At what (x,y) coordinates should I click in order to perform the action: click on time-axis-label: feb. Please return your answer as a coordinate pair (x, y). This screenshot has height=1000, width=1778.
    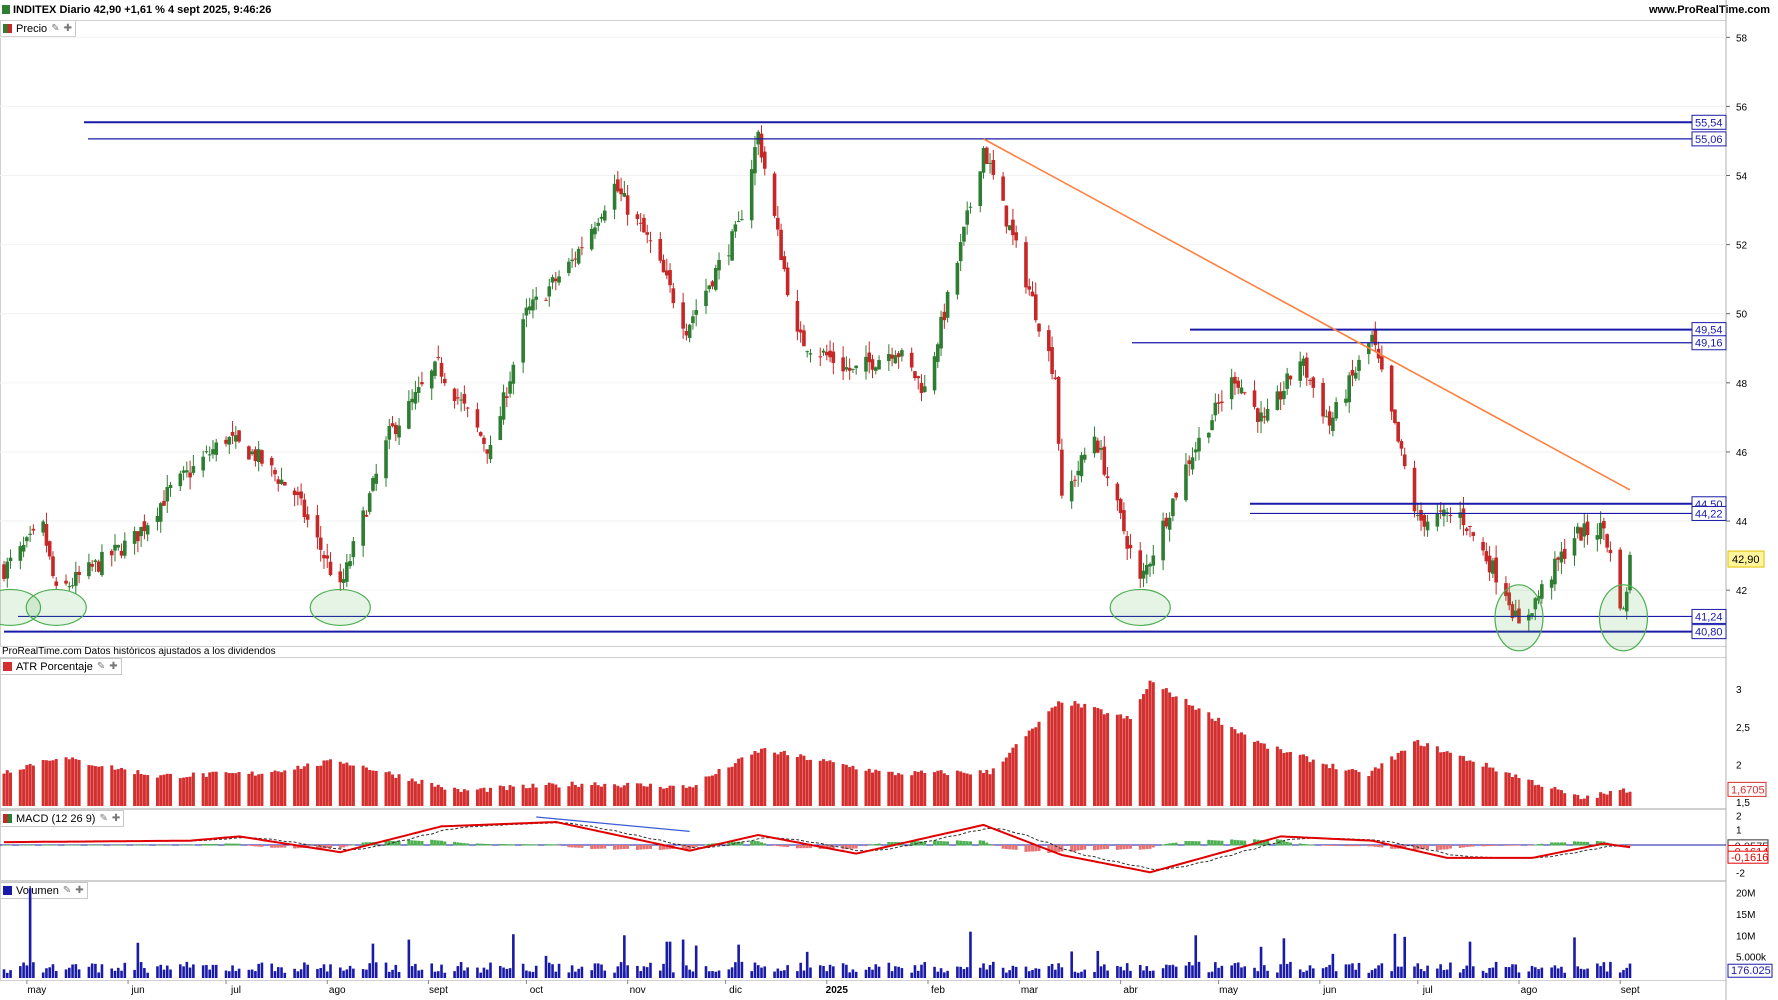
    Looking at the image, I should click on (938, 990).